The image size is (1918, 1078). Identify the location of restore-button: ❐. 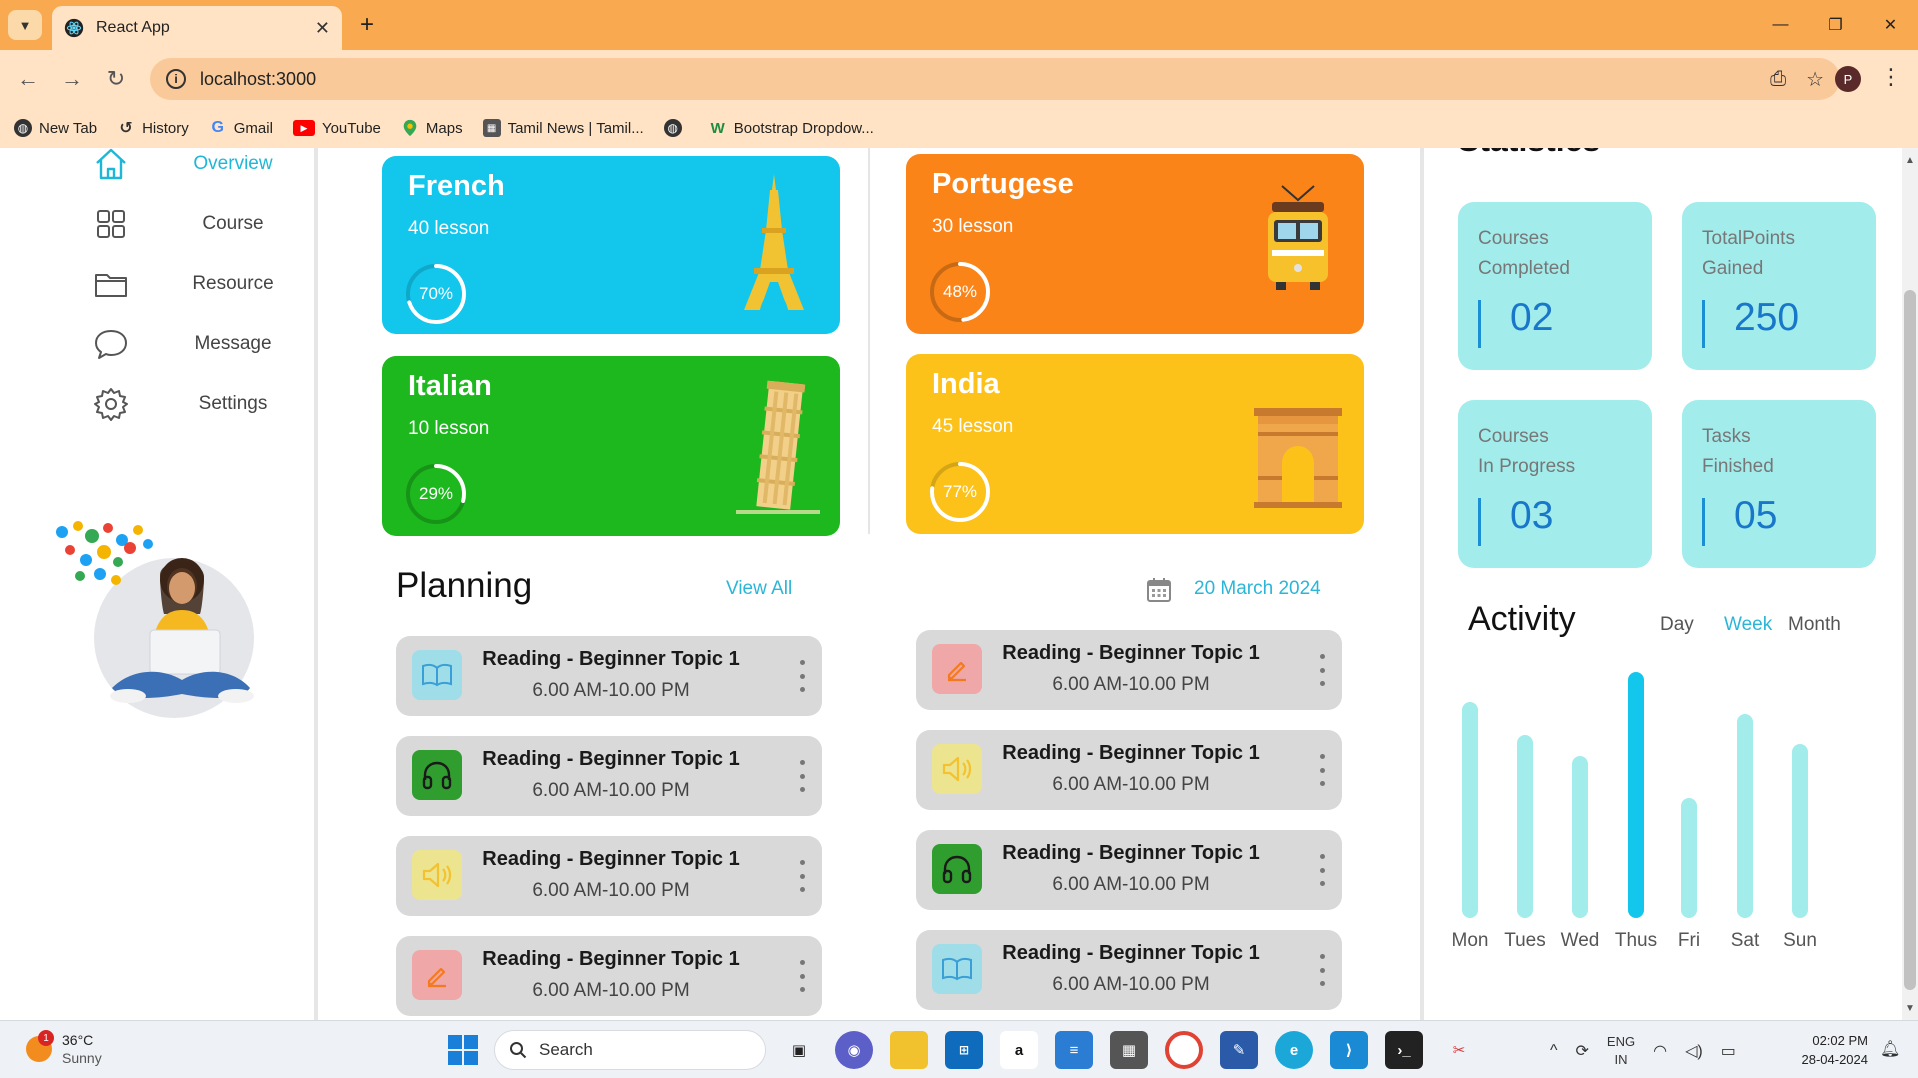
(1835, 25).